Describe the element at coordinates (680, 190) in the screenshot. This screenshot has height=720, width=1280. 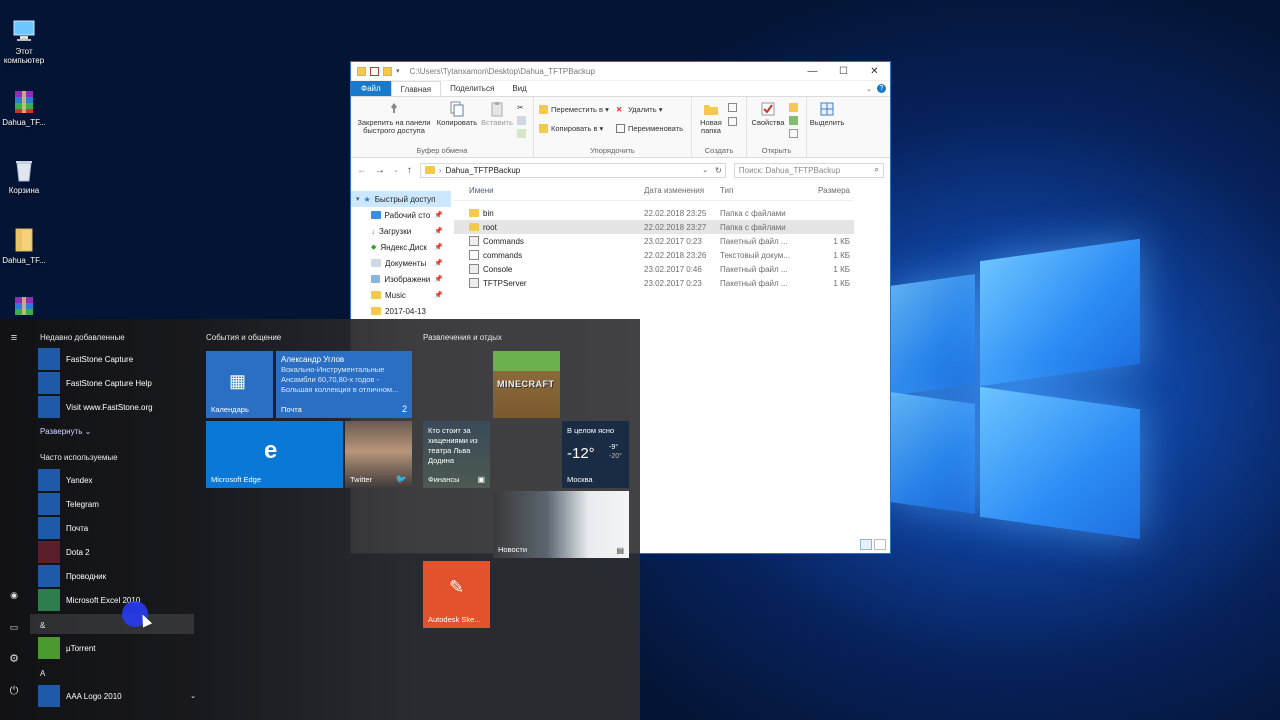
I see `column-date: Дата изменения` at that location.